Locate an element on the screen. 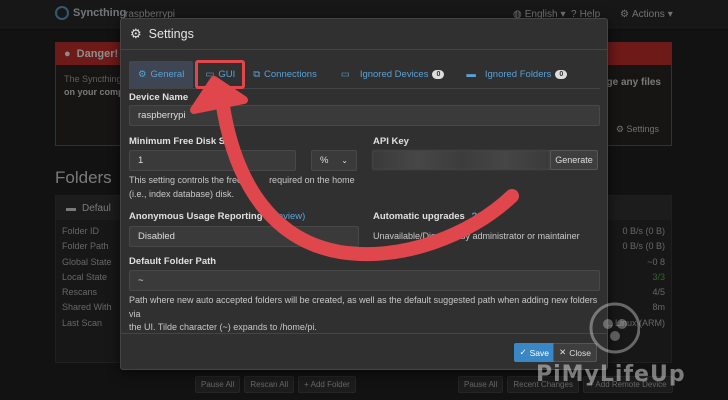 The width and height of the screenshot is (728, 400). device-name-input: raspberrypi is located at coordinates (364, 115).